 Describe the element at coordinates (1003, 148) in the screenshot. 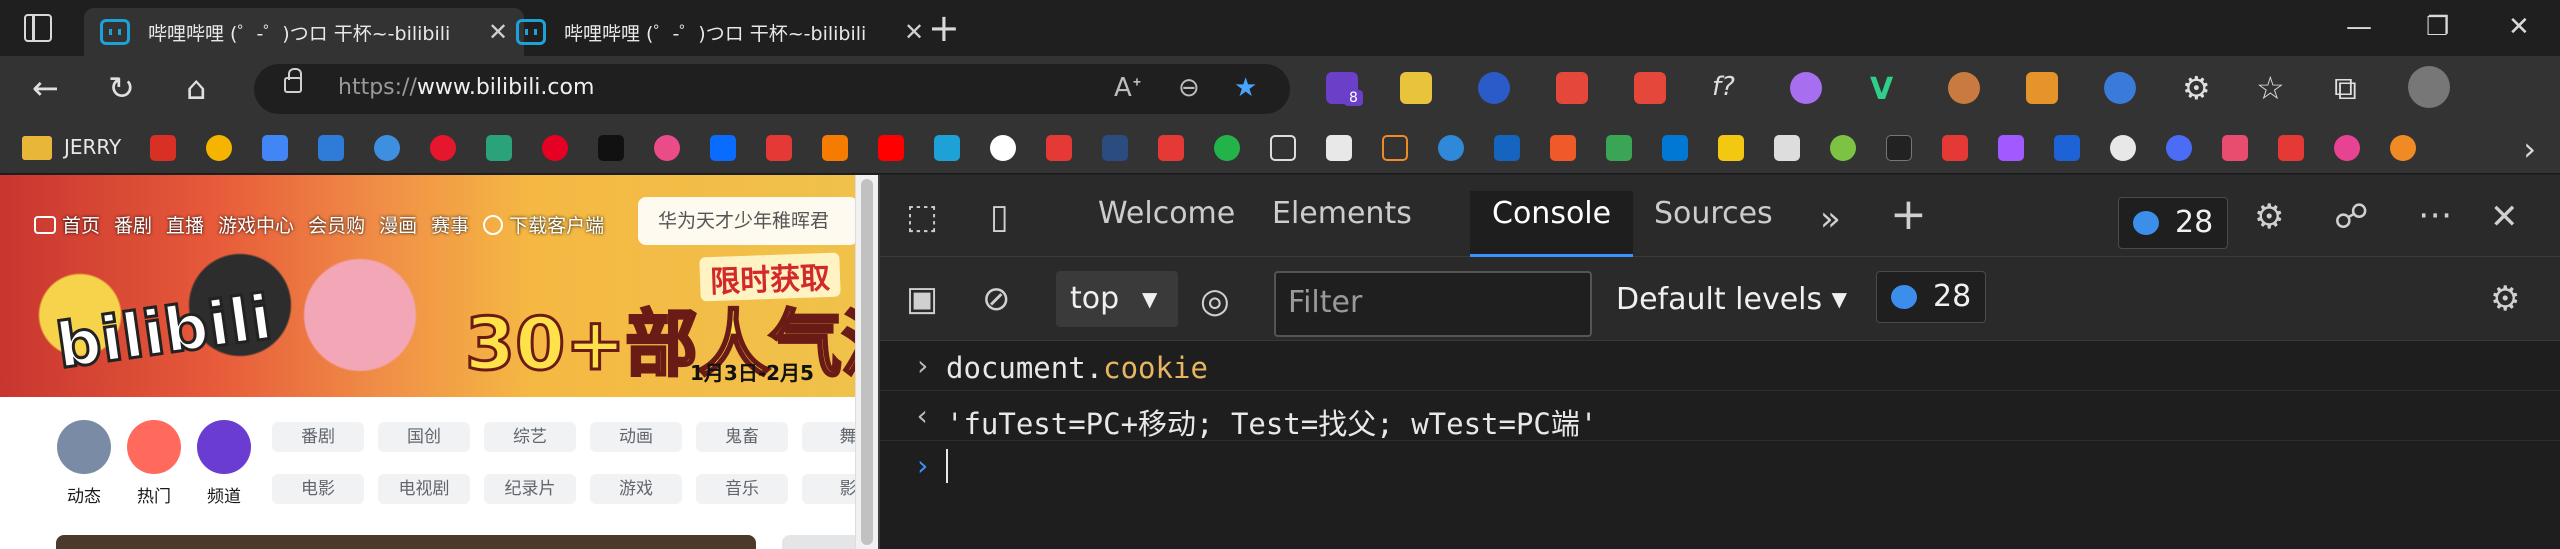

I see `github-icon` at that location.